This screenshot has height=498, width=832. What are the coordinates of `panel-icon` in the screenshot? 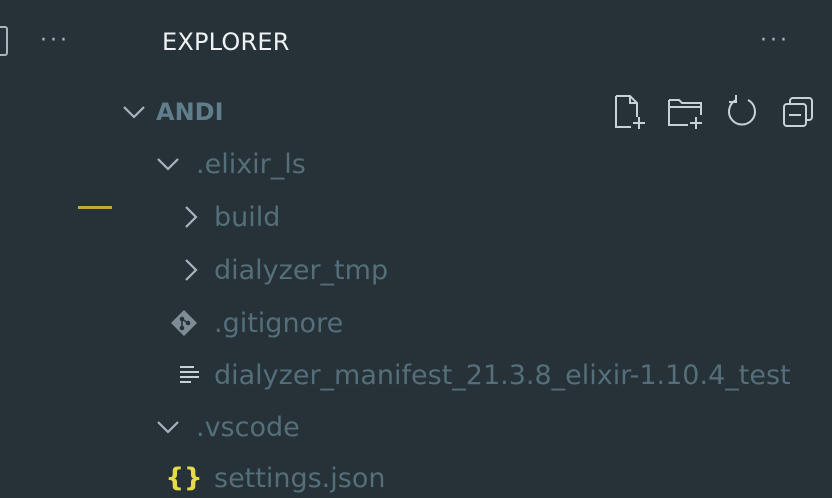 It's located at (4, 41).